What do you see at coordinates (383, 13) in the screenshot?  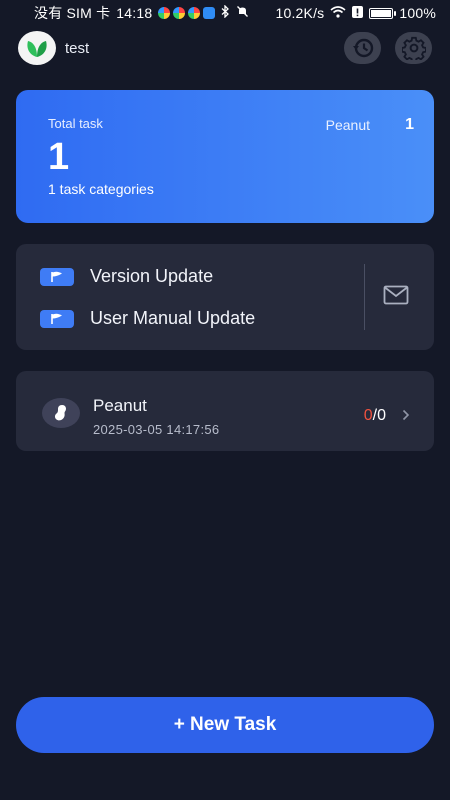 I see `battery-icon` at bounding box center [383, 13].